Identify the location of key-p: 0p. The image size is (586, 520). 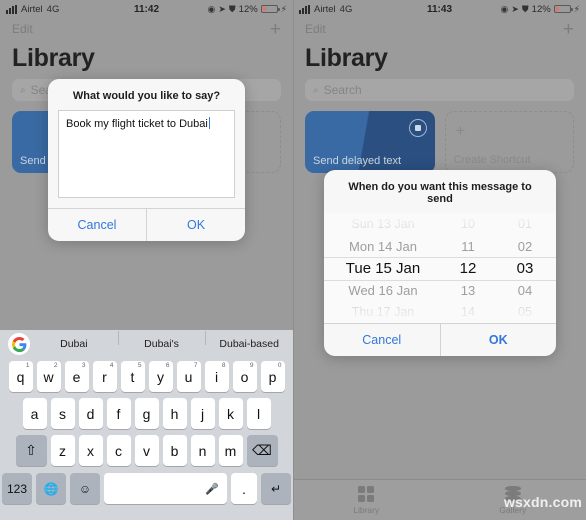
(272, 376).